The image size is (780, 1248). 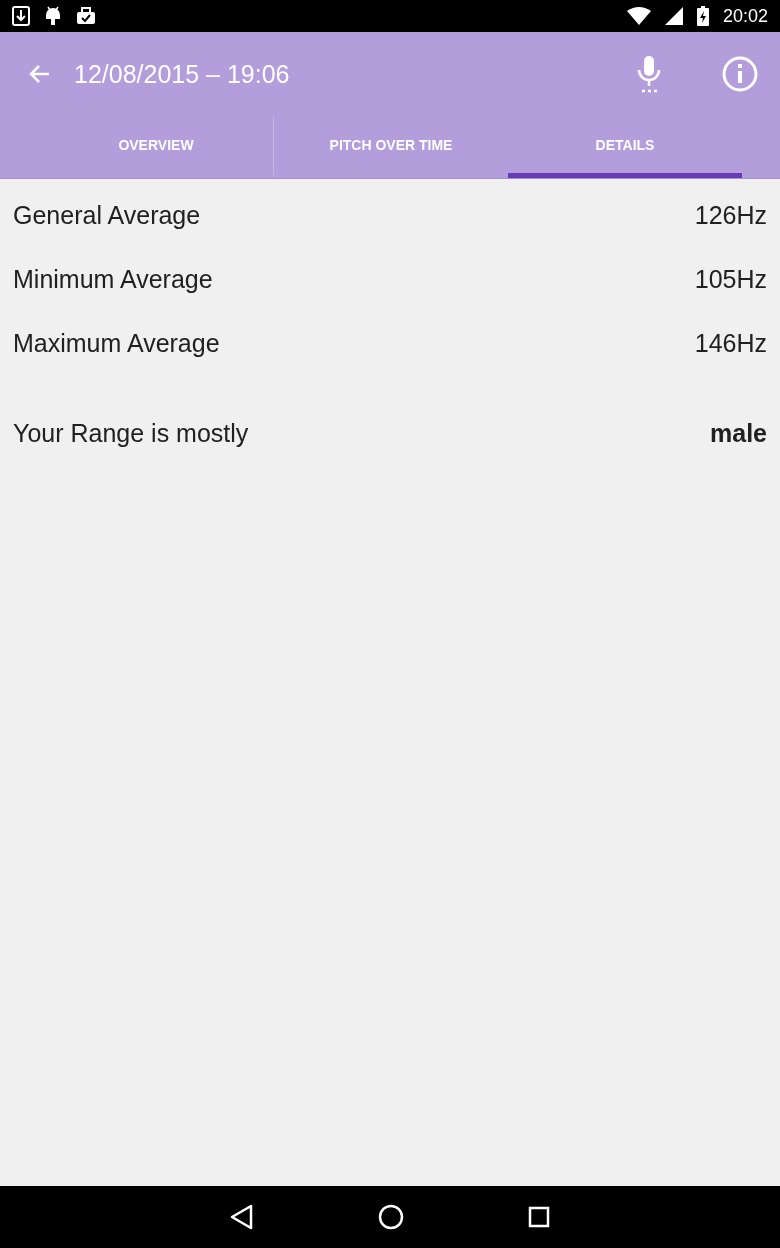 What do you see at coordinates (638, 16) in the screenshot?
I see `wifi-icon` at bounding box center [638, 16].